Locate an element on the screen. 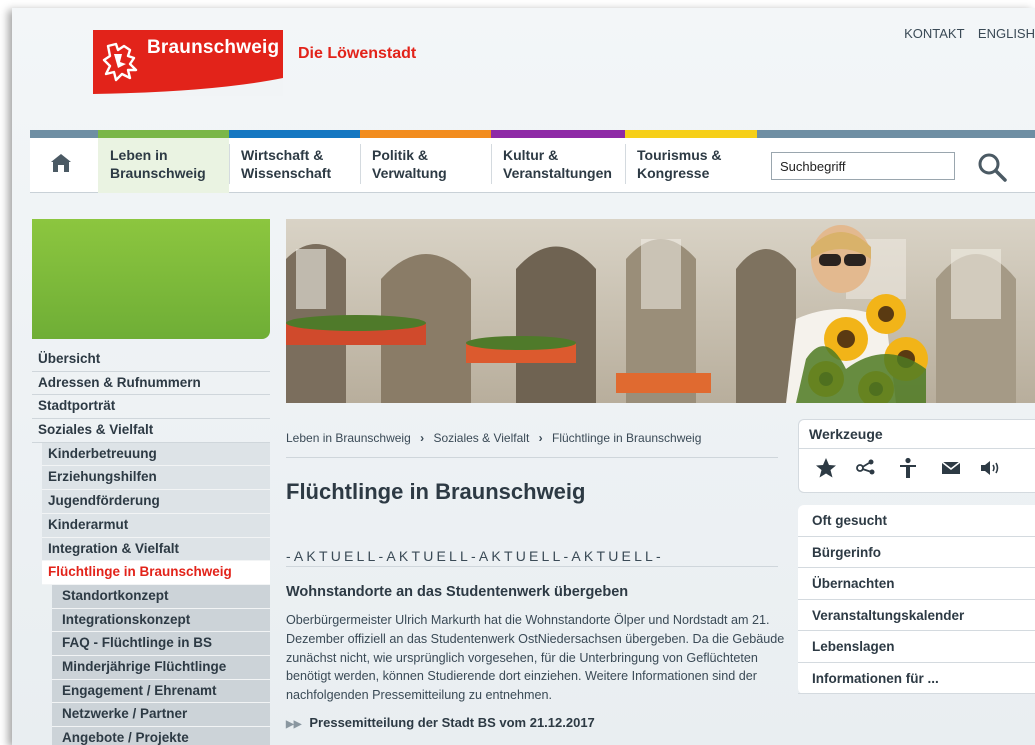 Image resolution: width=1035 pixels, height=745 pixels. sidebar-item-jugendfoerderung: Jugendförderung is located at coordinates (156, 502).